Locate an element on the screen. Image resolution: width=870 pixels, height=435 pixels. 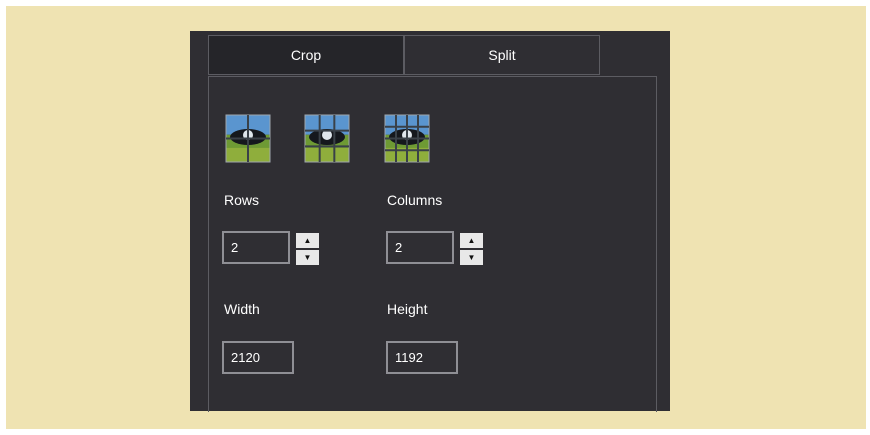
width-input: 2120 is located at coordinates (258, 357).